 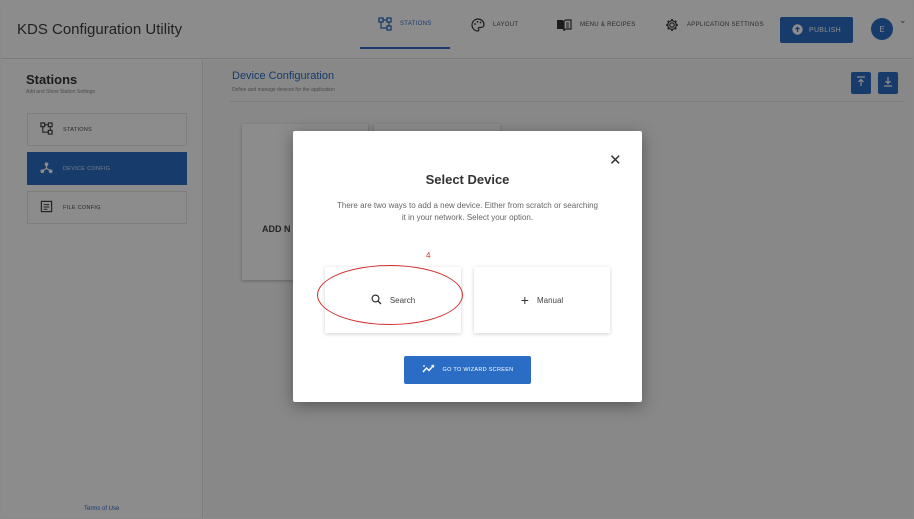 What do you see at coordinates (524, 300) in the screenshot?
I see `plus-icon: +` at bounding box center [524, 300].